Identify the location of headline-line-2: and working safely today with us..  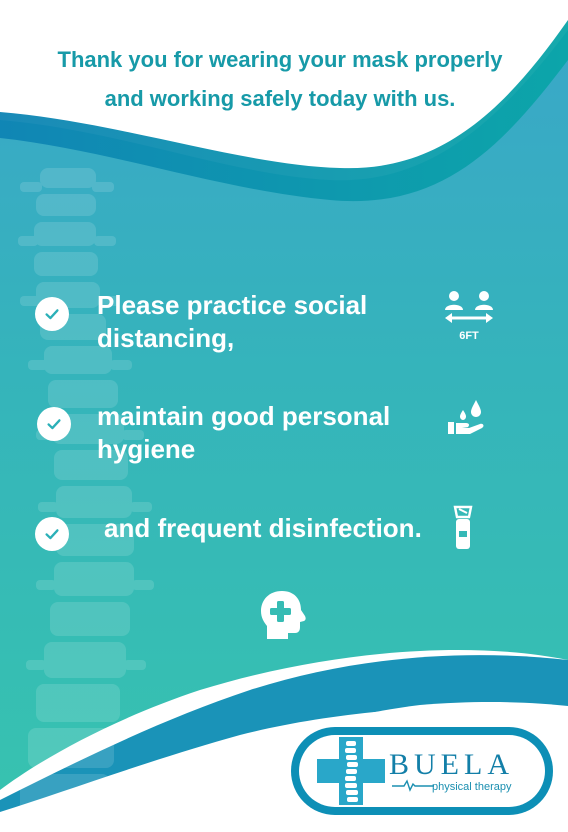
(280, 98).